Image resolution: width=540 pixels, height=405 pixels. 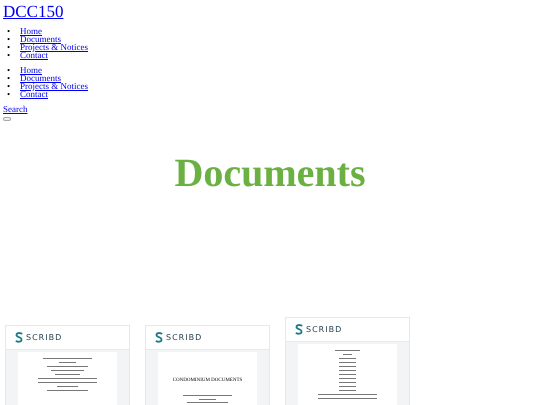 I want to click on search-link: Search, so click(x=15, y=109).